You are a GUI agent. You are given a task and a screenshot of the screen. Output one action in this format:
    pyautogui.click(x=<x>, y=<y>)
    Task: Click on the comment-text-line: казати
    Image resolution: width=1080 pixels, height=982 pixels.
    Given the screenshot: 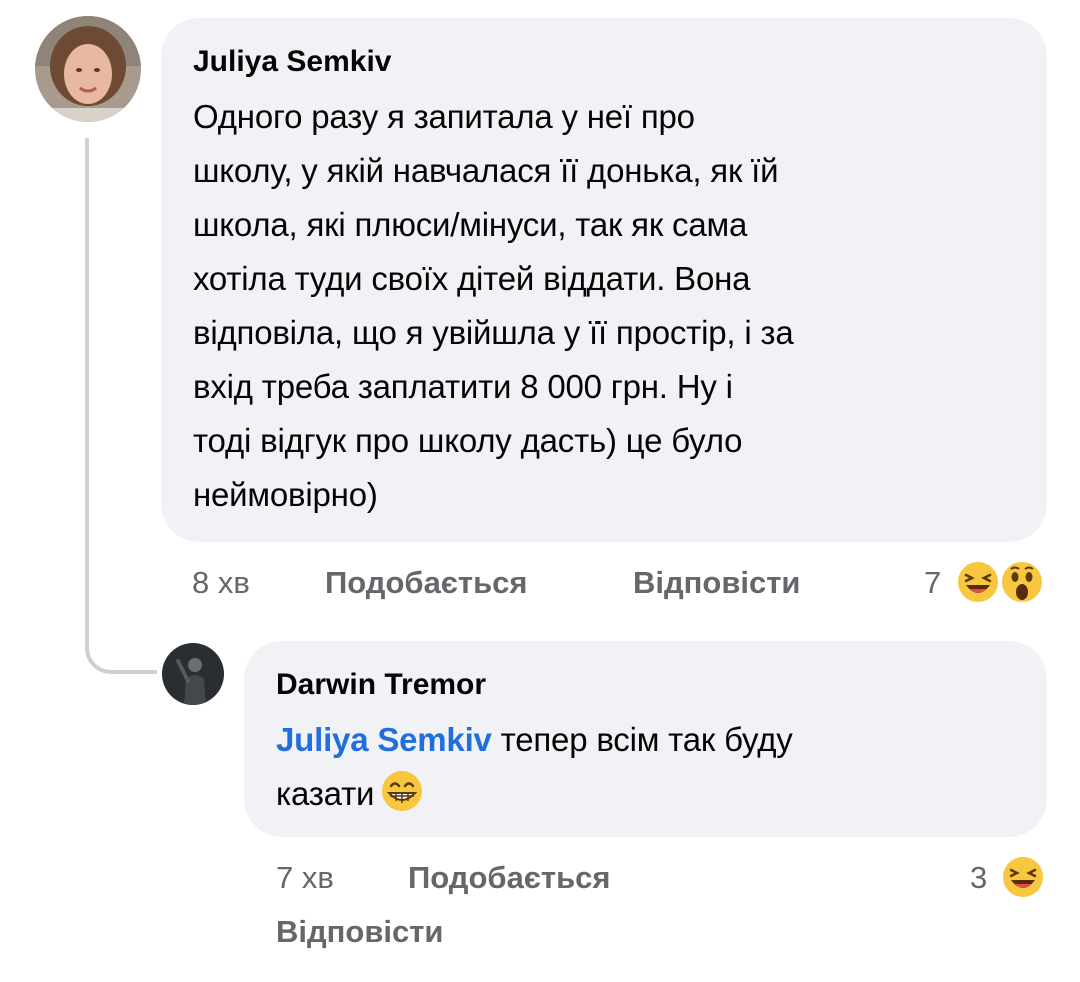 What is the action you would take?
    pyautogui.click(x=645, y=798)
    